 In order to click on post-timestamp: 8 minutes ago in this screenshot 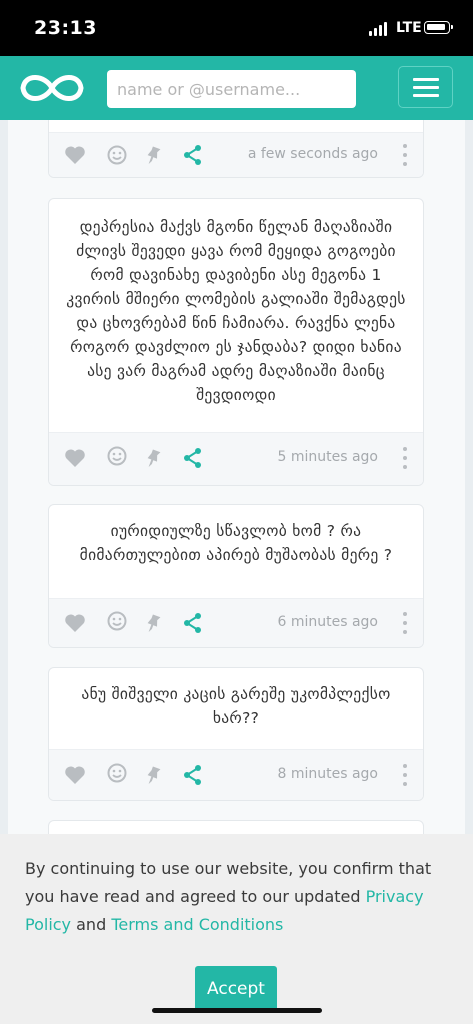, I will do `click(327, 774)`.